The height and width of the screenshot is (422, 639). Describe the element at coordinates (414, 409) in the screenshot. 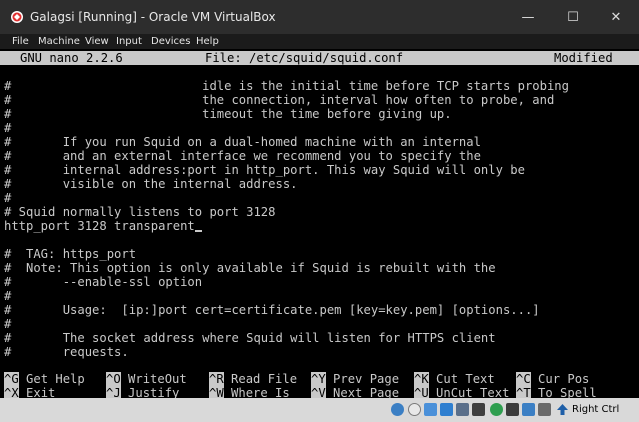

I see `optical-drive-icon` at that location.